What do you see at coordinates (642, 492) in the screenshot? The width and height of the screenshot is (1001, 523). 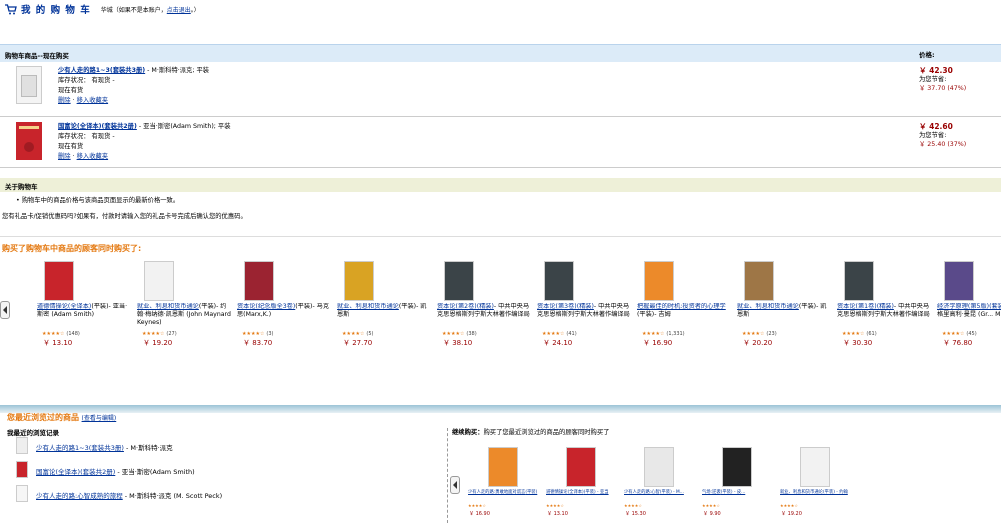 I see `recommendation-title: 少有人走的路:心智` at bounding box center [642, 492].